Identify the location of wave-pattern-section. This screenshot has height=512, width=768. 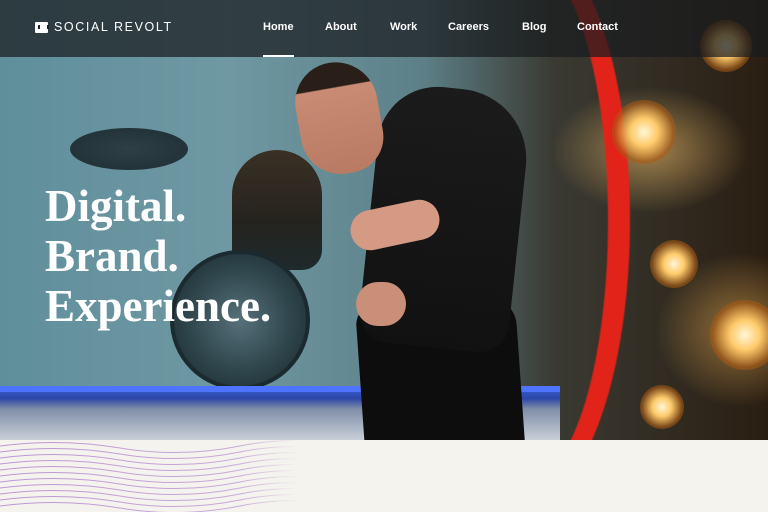
(384, 476).